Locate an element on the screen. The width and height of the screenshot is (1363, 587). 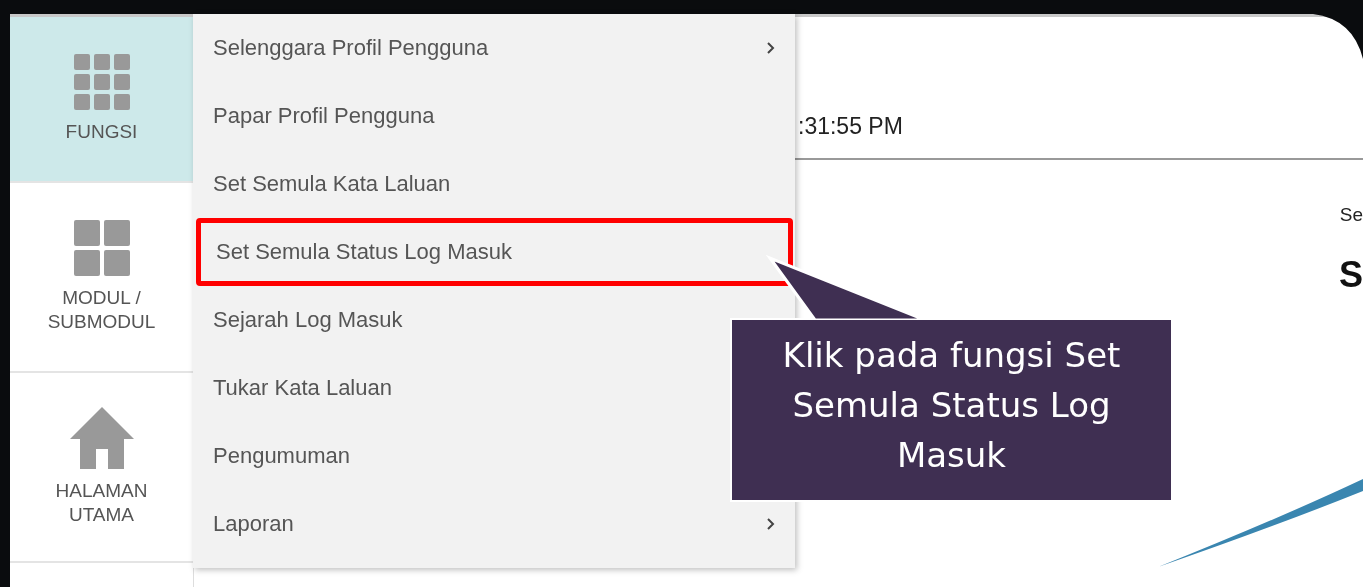
sidebar-label: MODUL / SUBMODUL is located at coordinates (101, 310).